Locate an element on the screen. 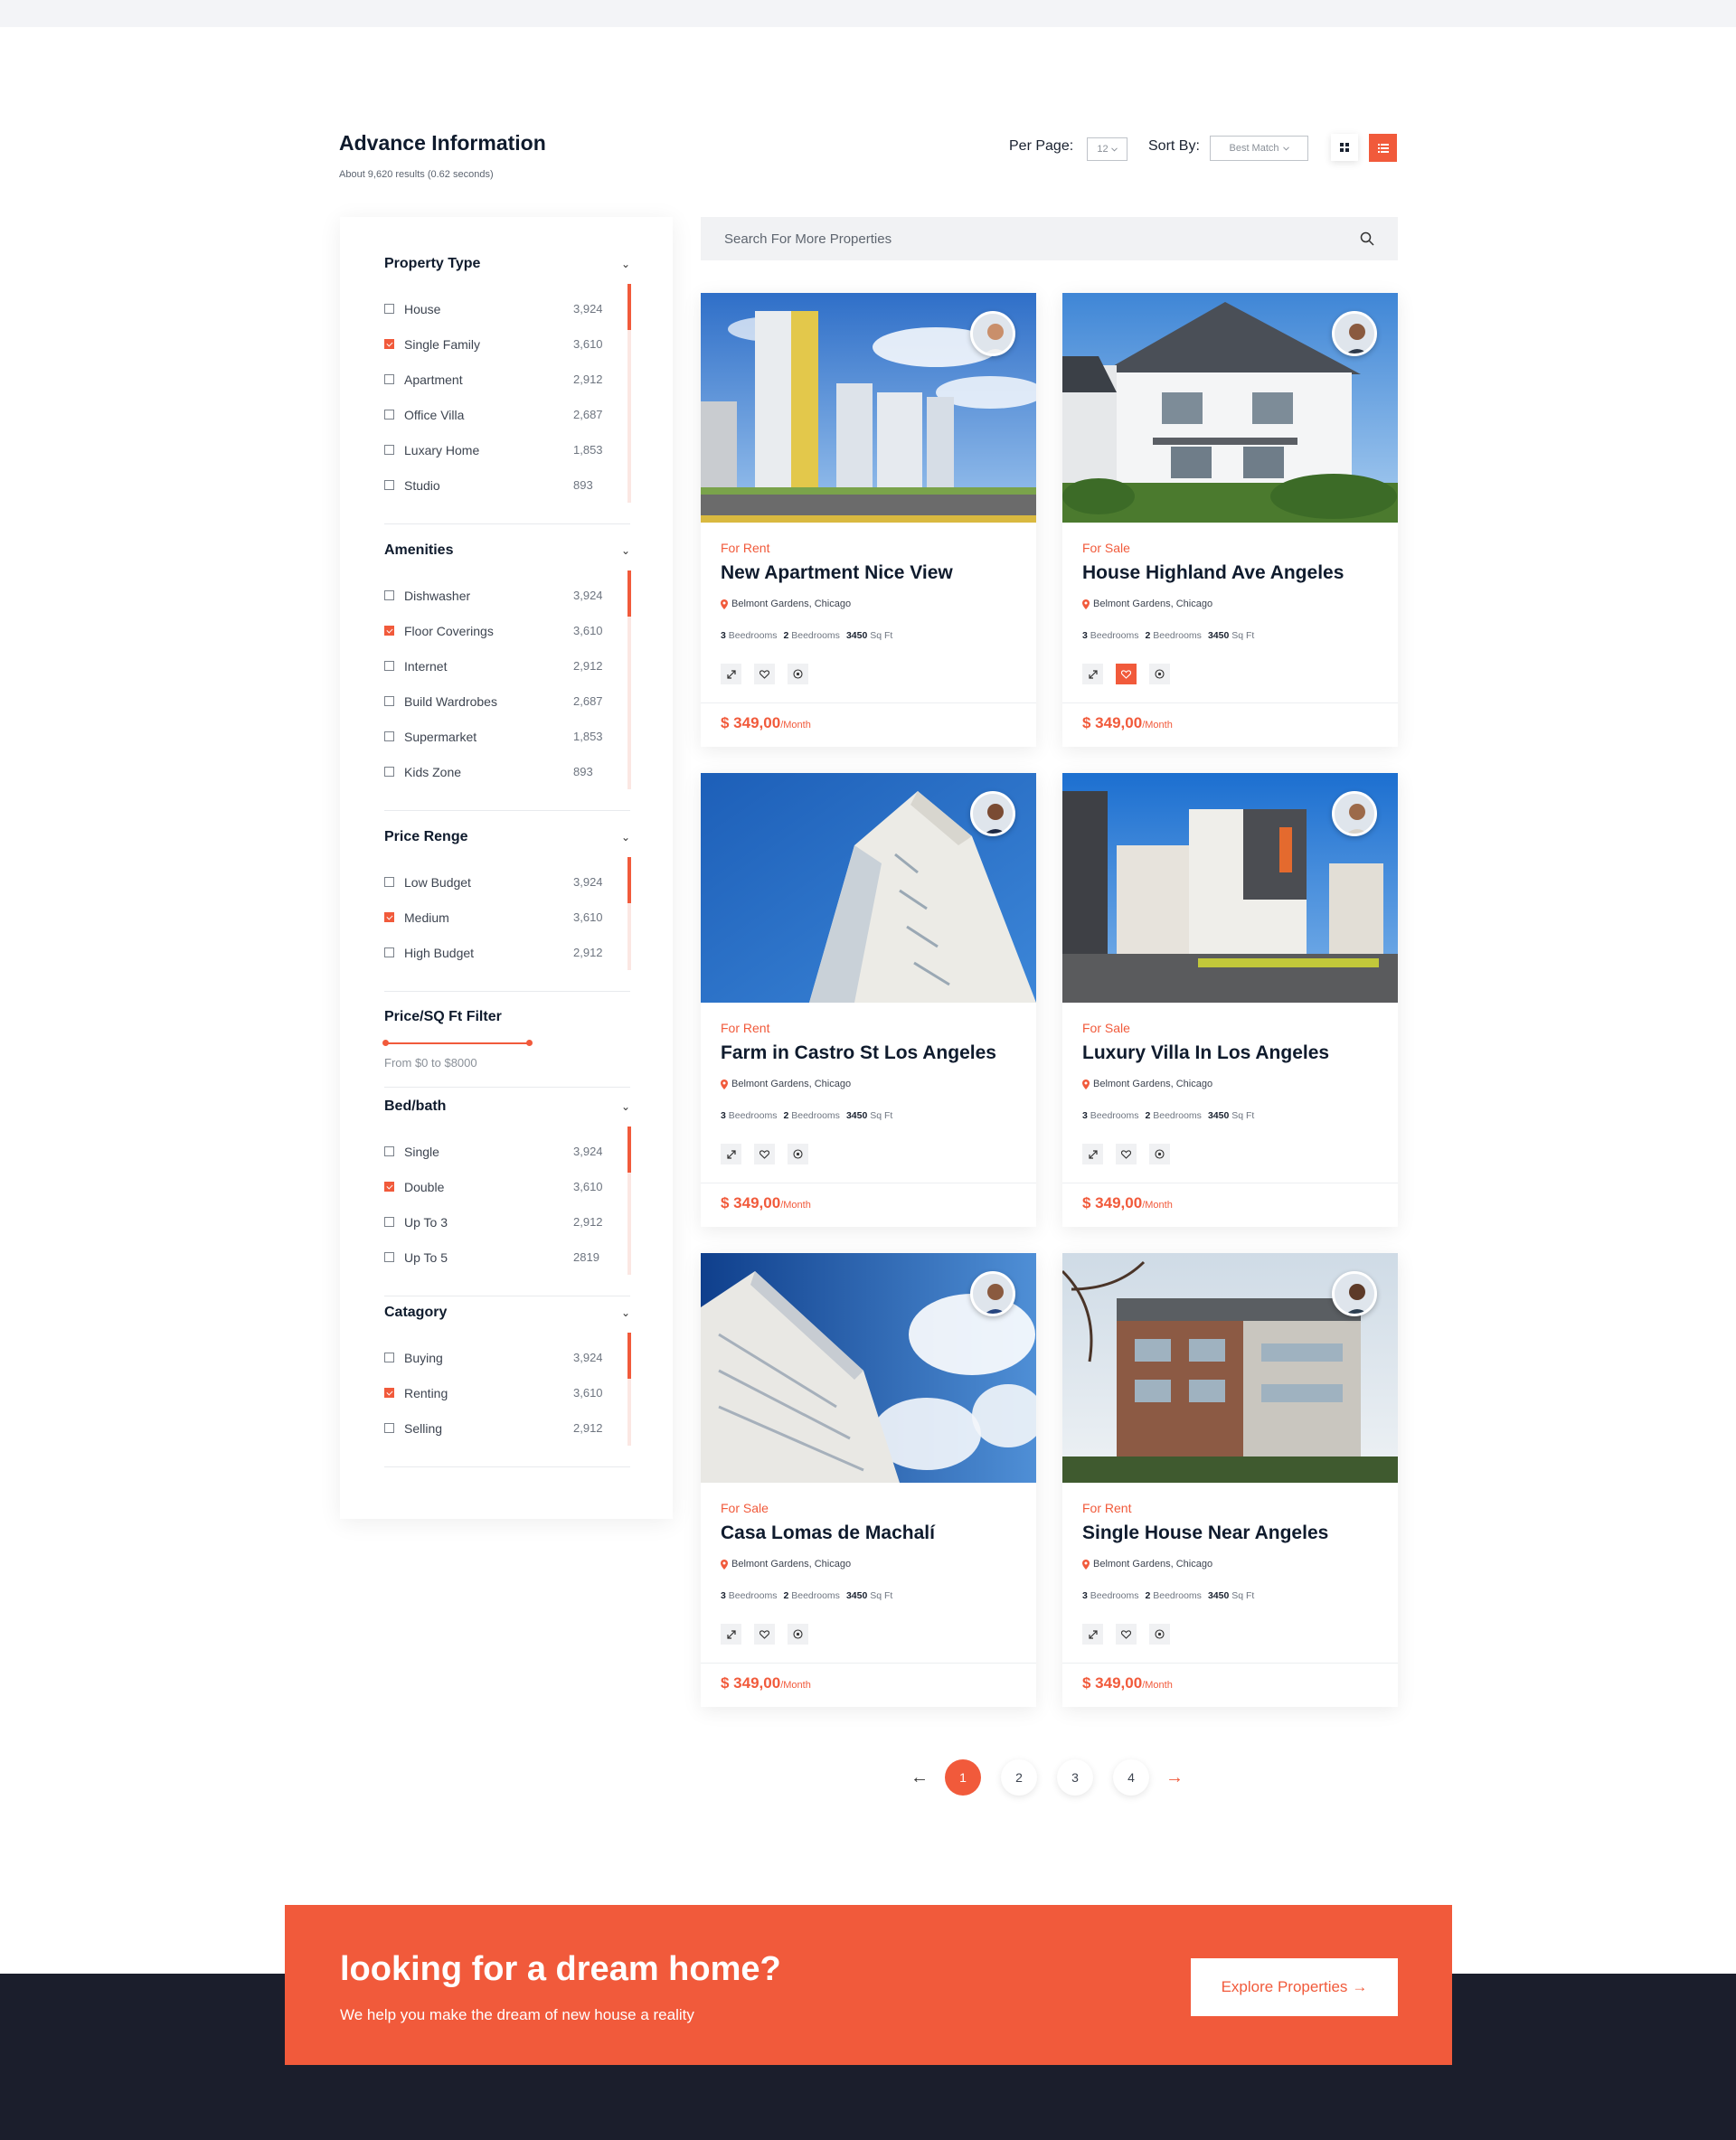 The width and height of the screenshot is (1736, 2140). next-page-arrow: → is located at coordinates (1175, 1778).